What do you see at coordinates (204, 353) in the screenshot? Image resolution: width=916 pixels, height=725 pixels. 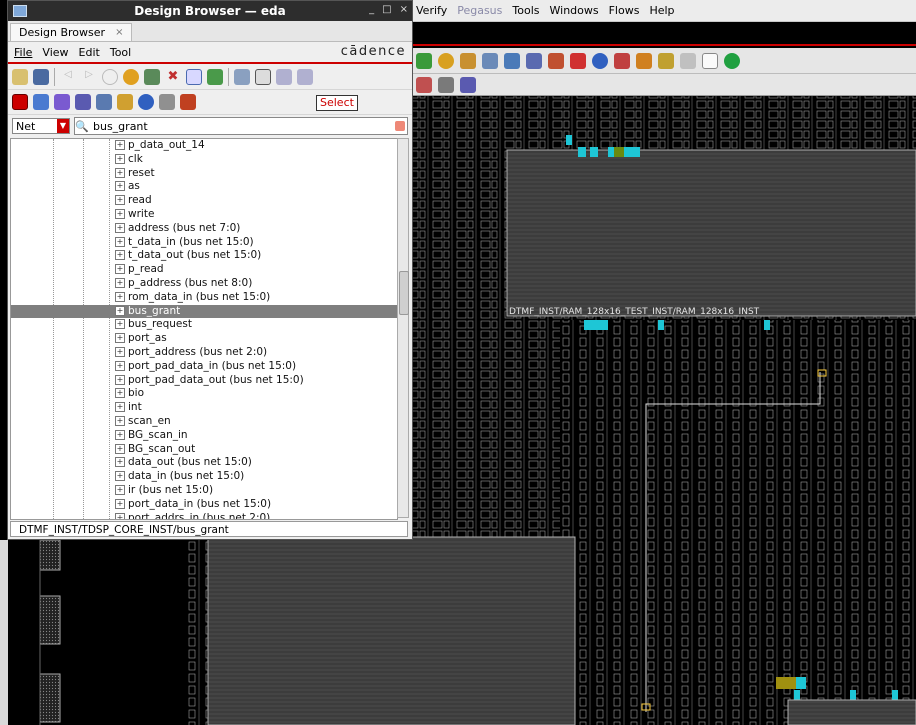 I see `tree-item: + port_address (bus net 2:0)` at bounding box center [204, 353].